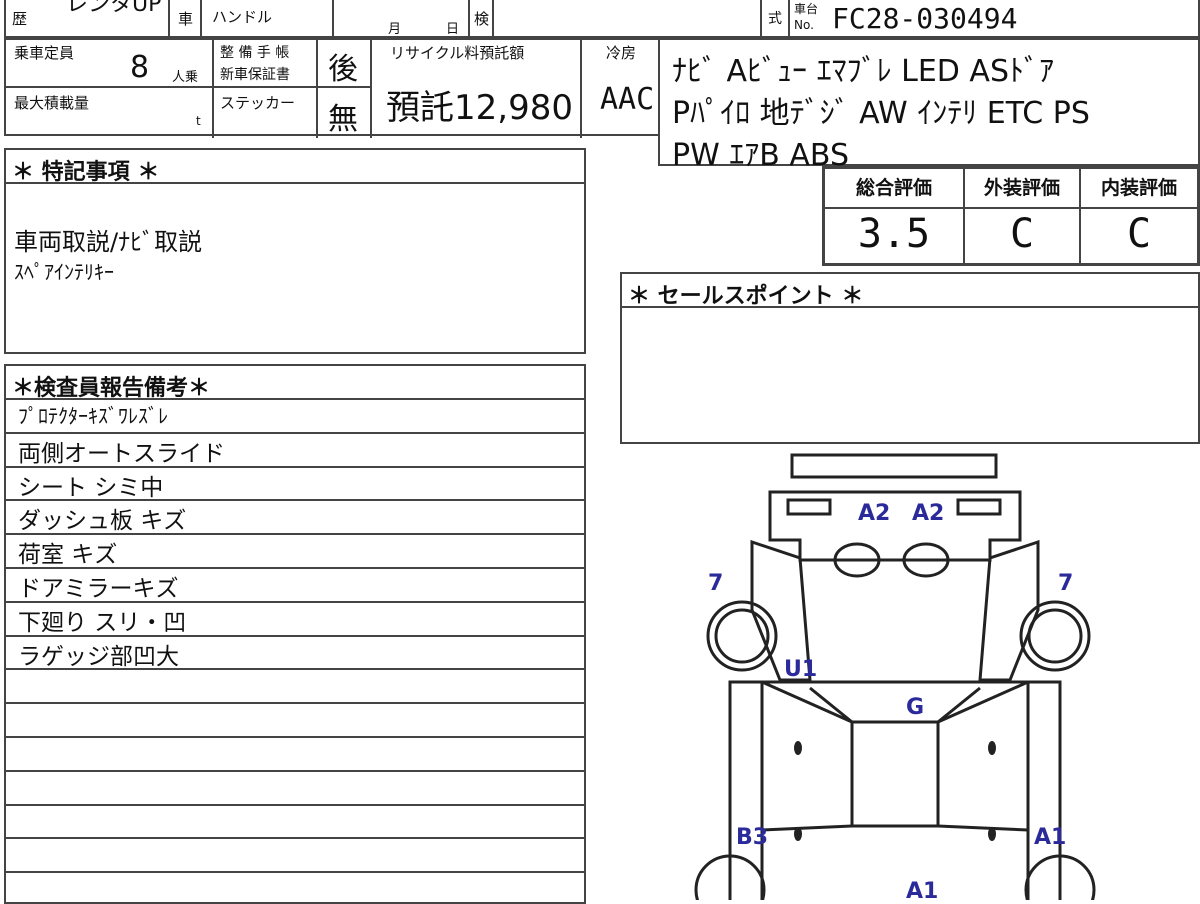  I want to click on history-value: レンタUP, so click(114, 8).